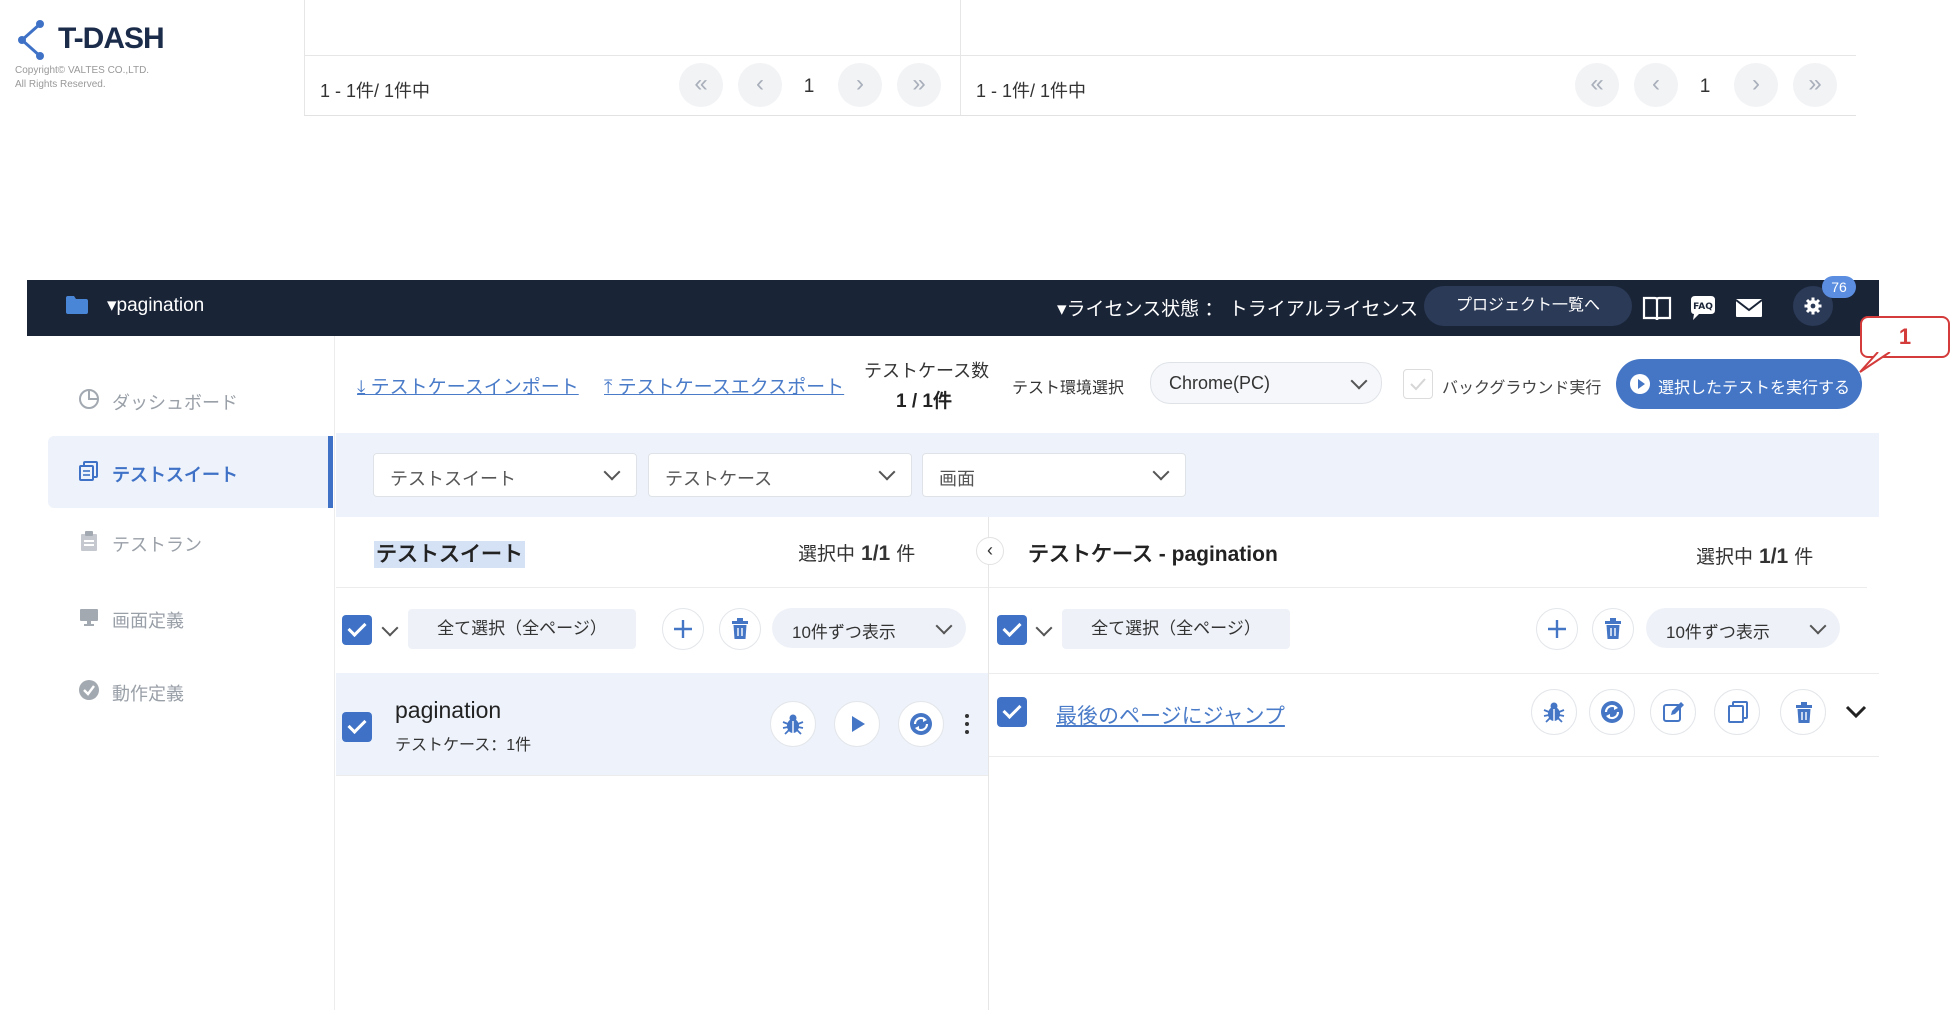 The height and width of the screenshot is (1010, 1954). Describe the element at coordinates (869, 628) in the screenshot. I see `suite-per-page-select: 10件ずつ表示` at that location.